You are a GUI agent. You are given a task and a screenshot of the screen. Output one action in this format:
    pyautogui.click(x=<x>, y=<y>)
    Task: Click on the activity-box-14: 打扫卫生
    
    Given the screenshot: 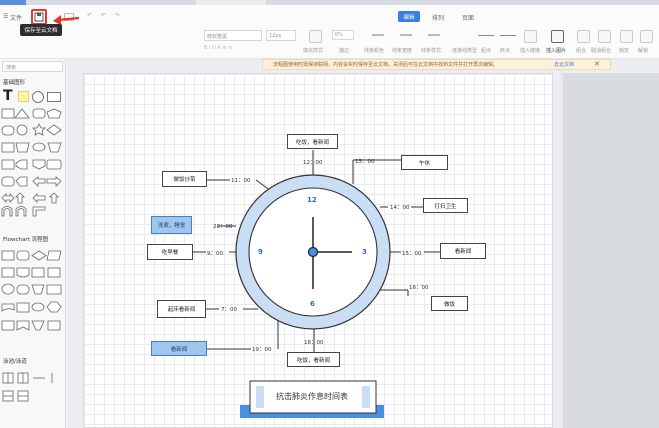 What is the action you would take?
    pyautogui.click(x=445, y=205)
    